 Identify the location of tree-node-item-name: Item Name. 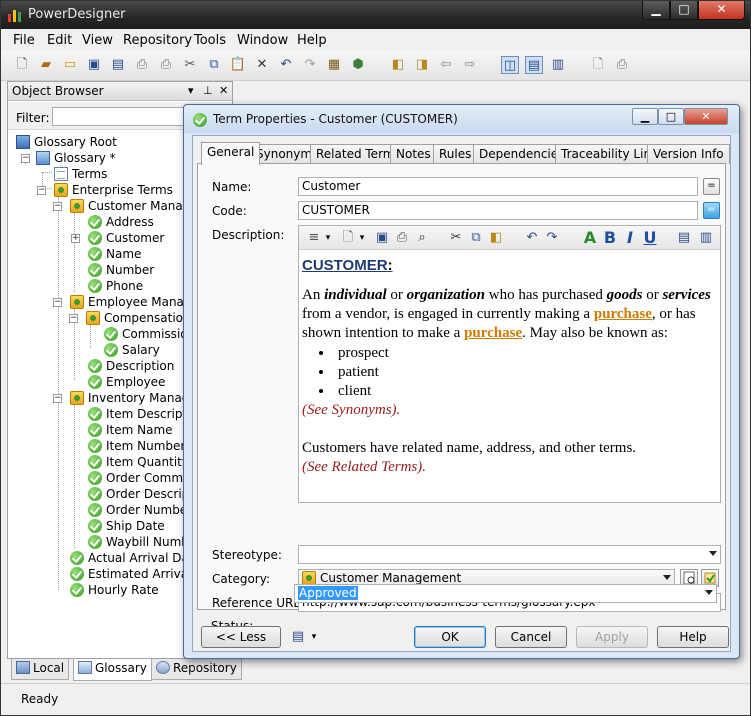
(130, 430).